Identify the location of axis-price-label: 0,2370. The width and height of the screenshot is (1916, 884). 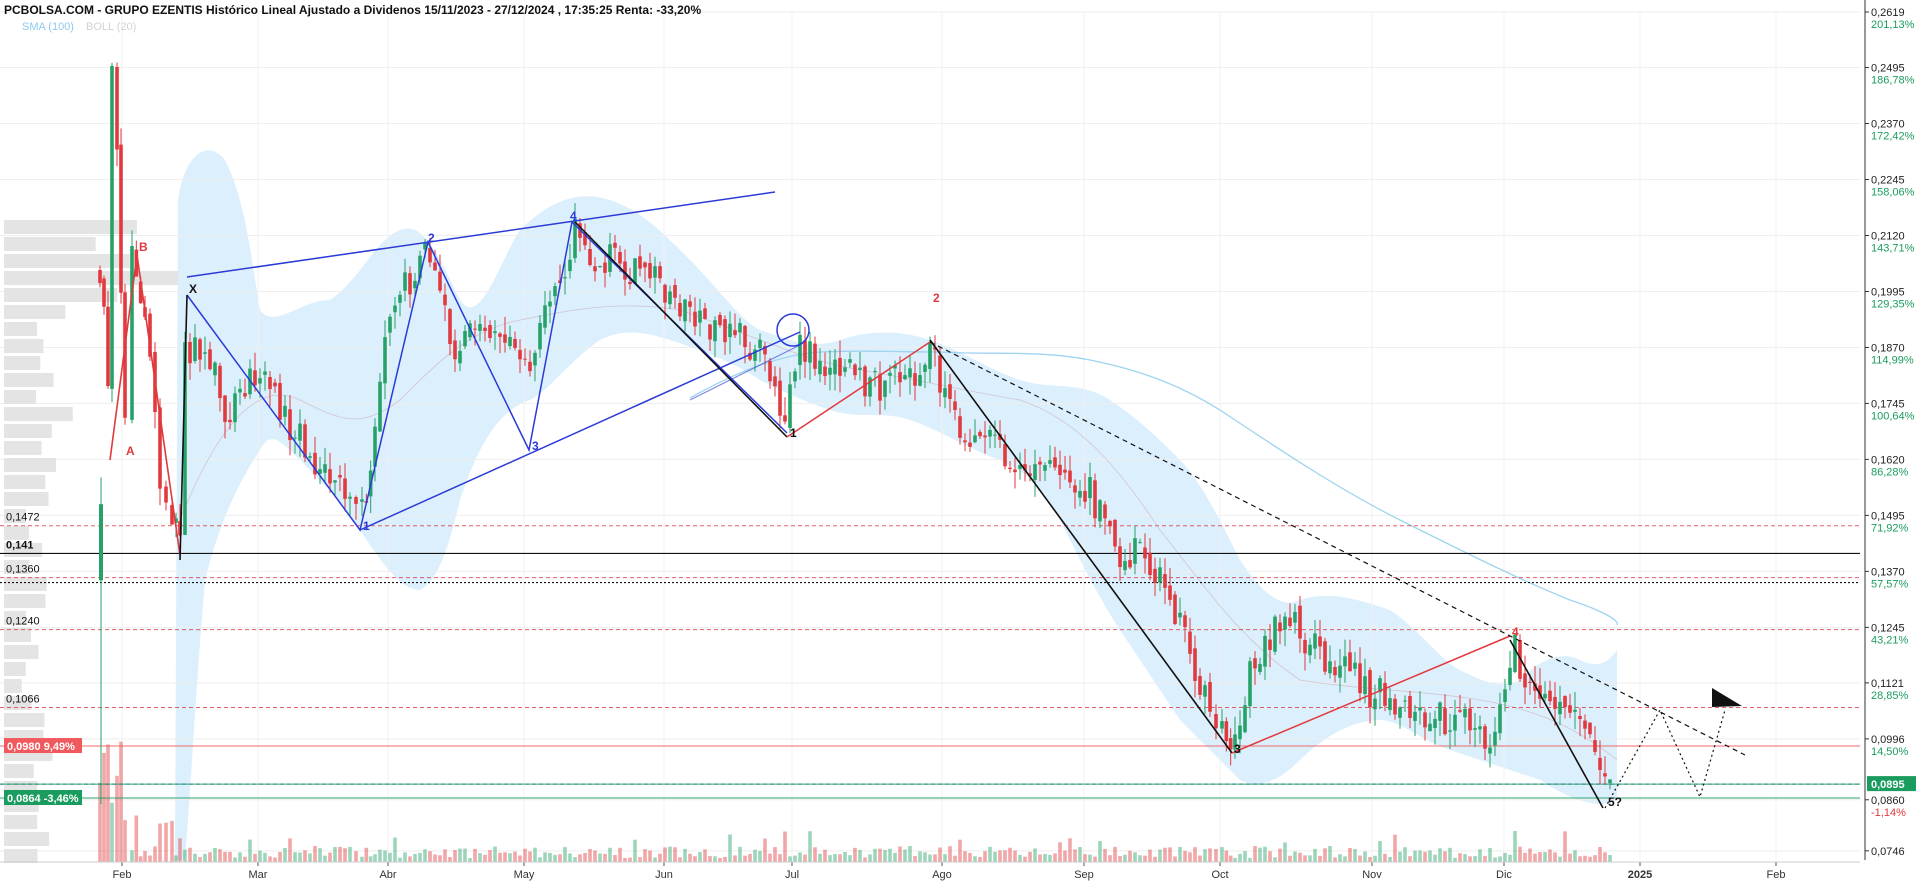
(1888, 125).